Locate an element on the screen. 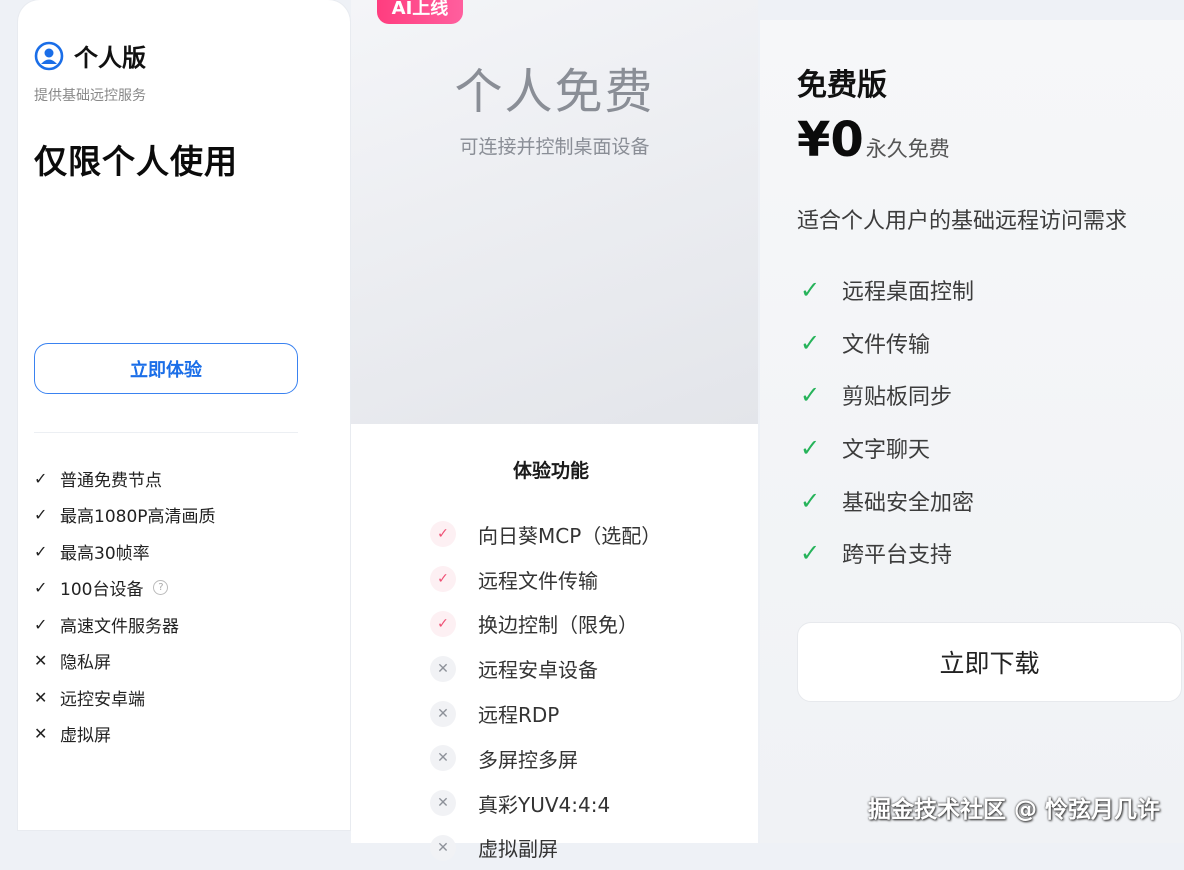 This screenshot has width=1184, height=870. experience-label: 真彩YUV4:4:4 is located at coordinates (544, 804).